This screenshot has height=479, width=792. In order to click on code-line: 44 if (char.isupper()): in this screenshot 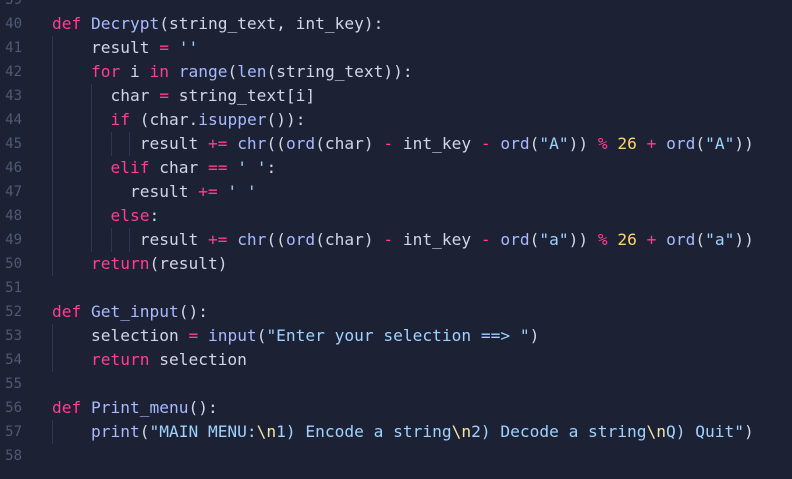, I will do `click(396, 120)`.